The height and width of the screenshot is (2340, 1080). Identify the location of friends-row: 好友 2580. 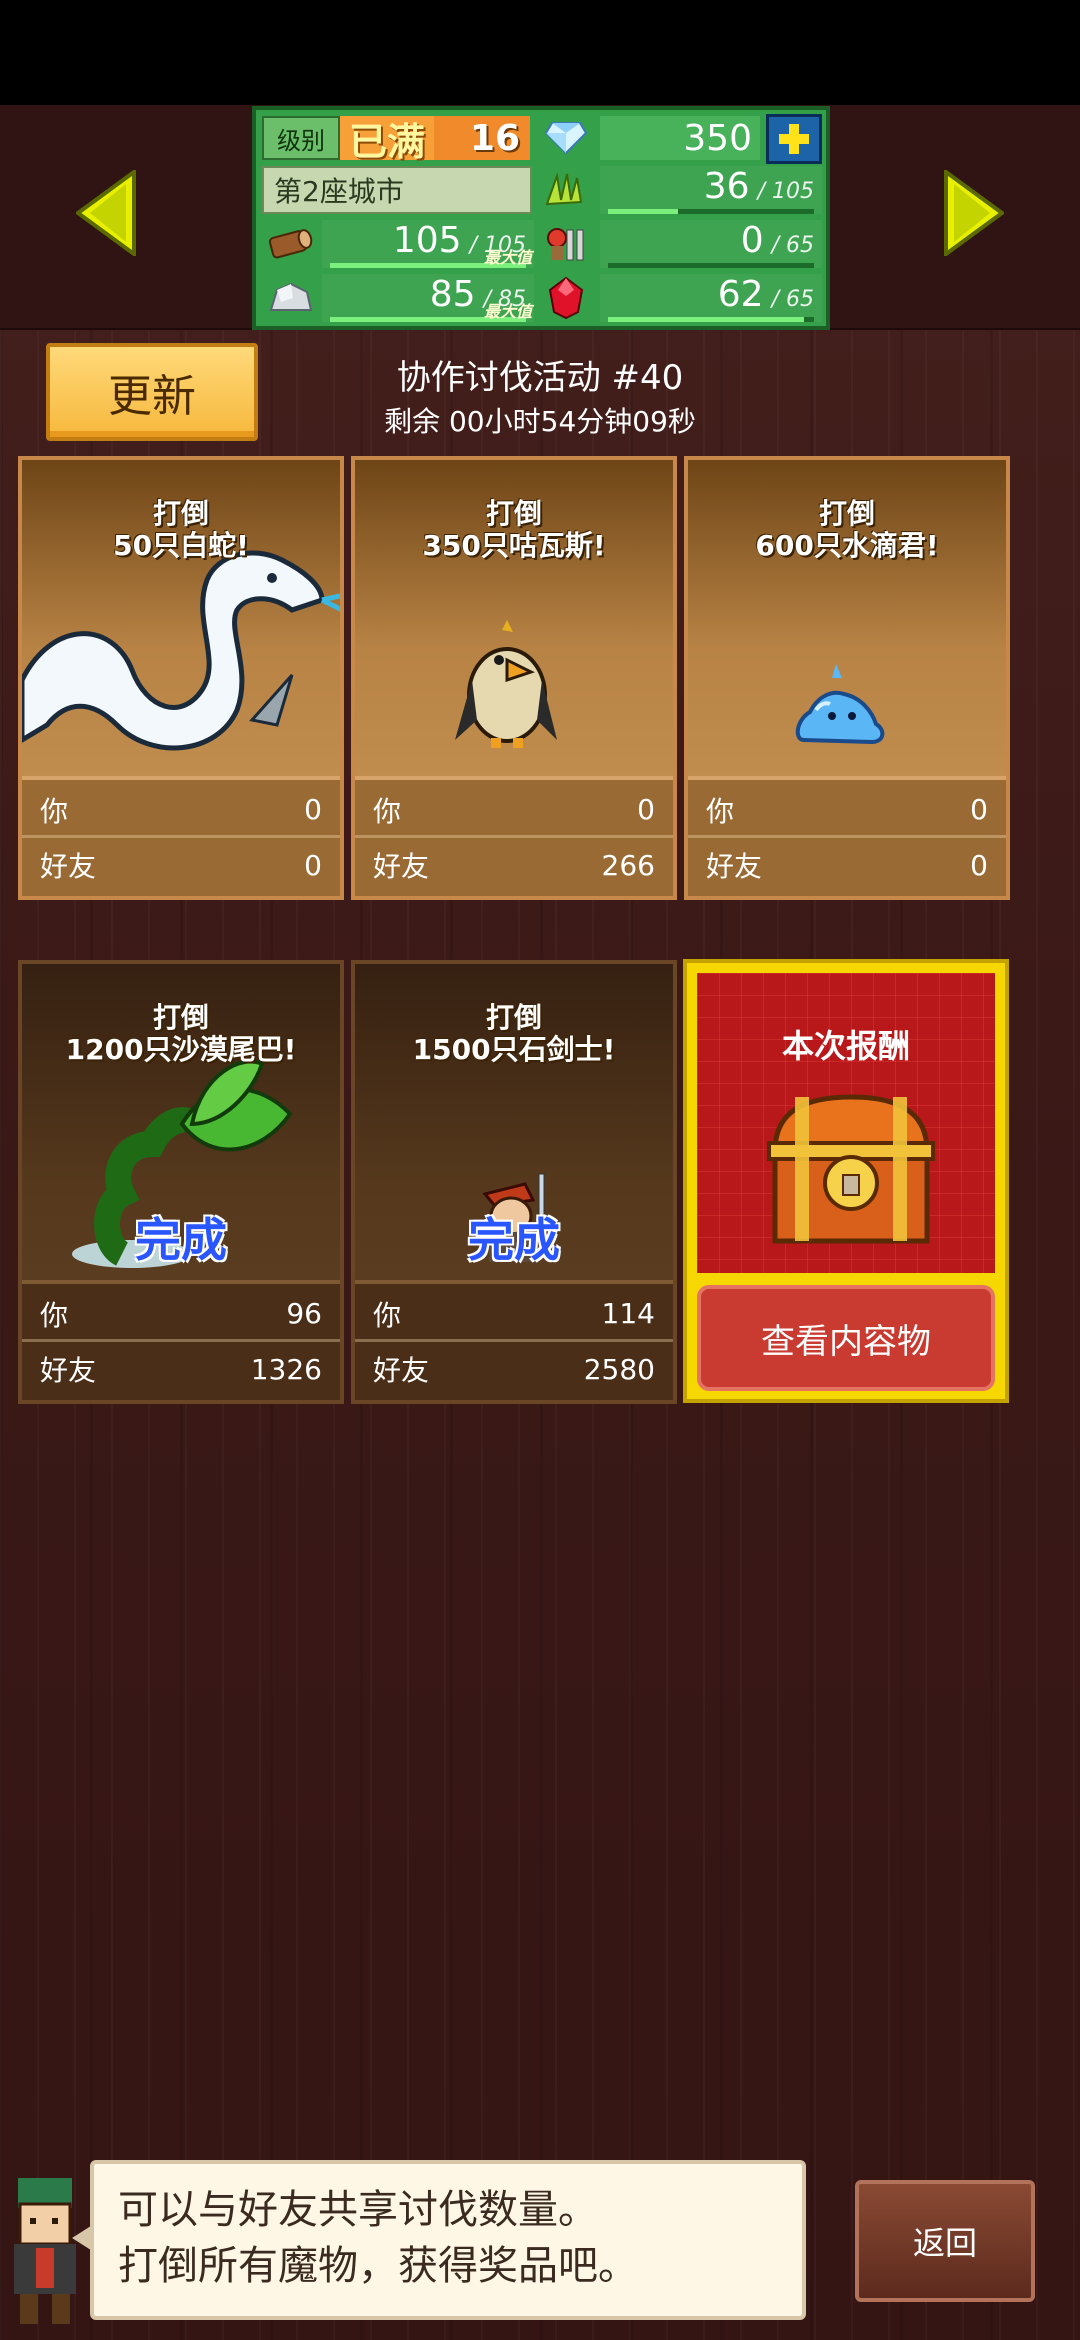
(514, 1370).